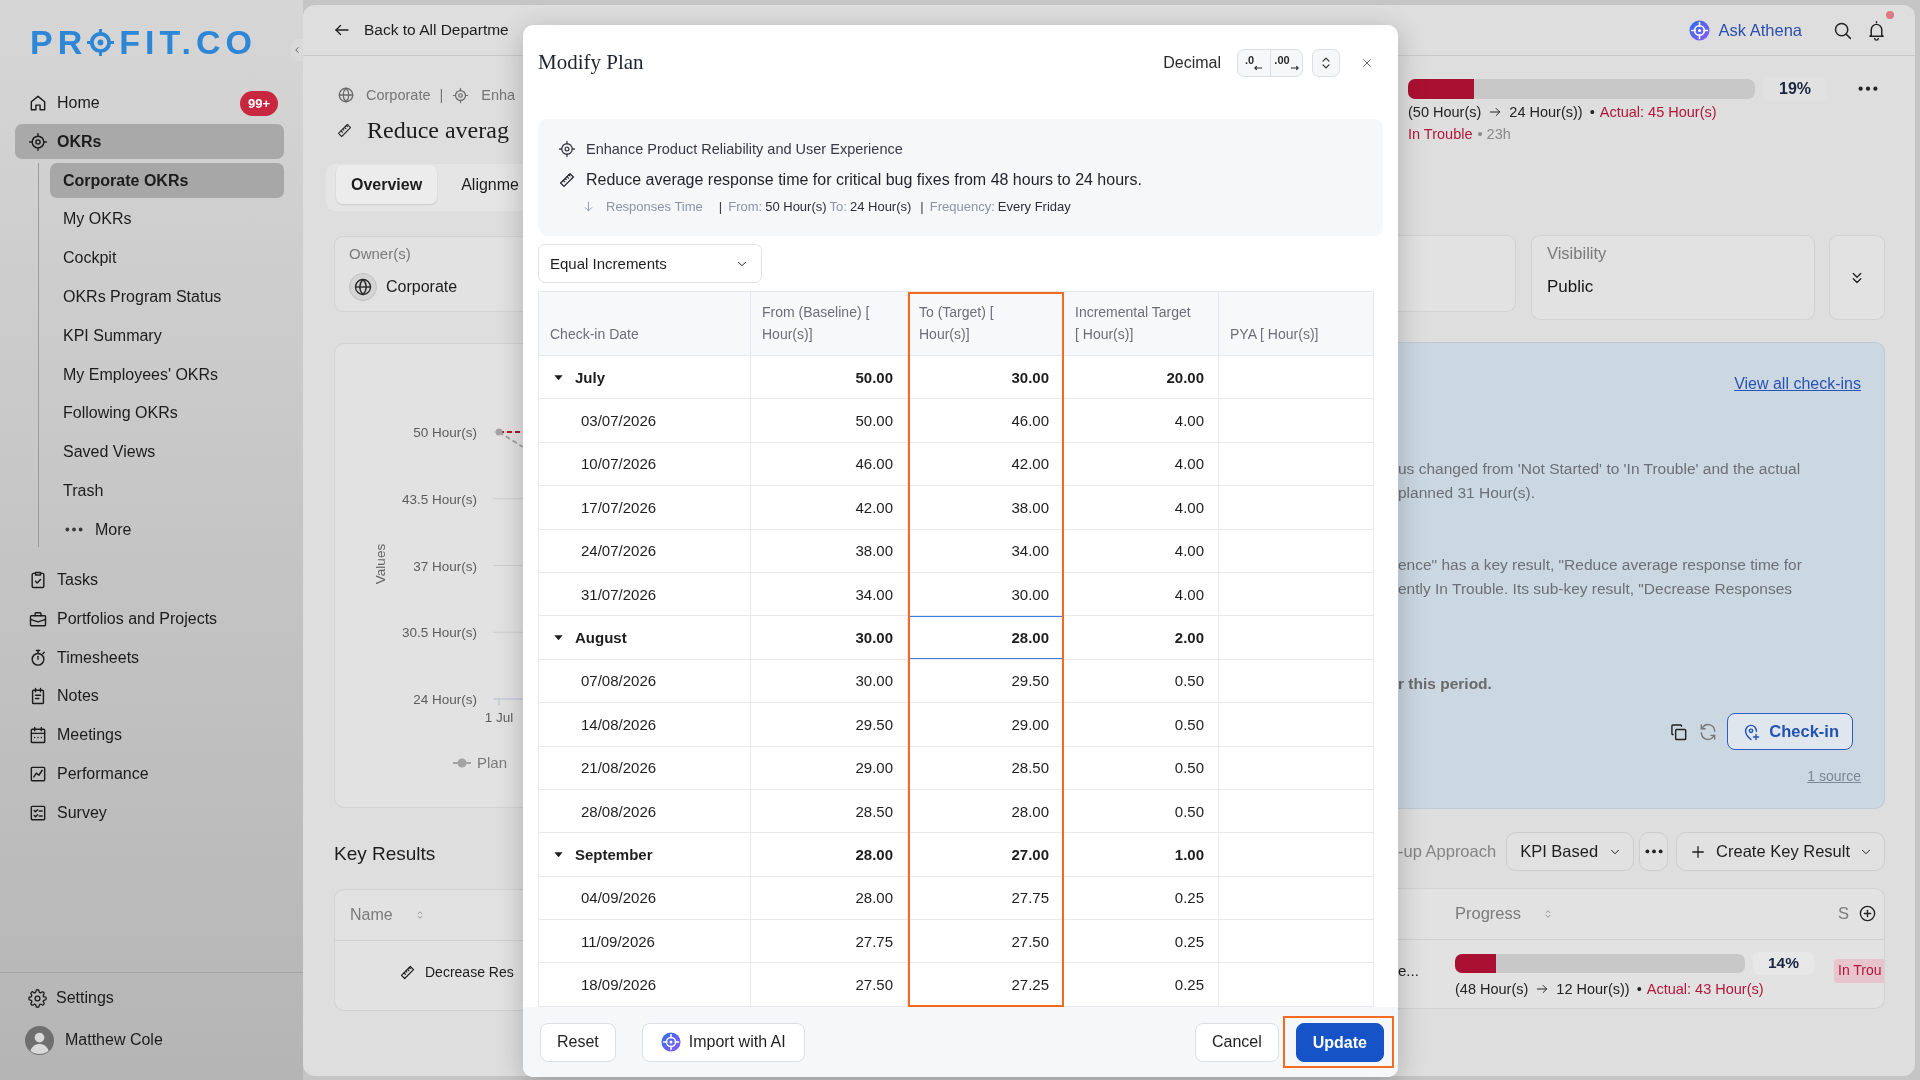 The image size is (1920, 1080). What do you see at coordinates (744, 149) in the screenshot?
I see `objective-text: Enhance Product Reliability and User Experience` at bounding box center [744, 149].